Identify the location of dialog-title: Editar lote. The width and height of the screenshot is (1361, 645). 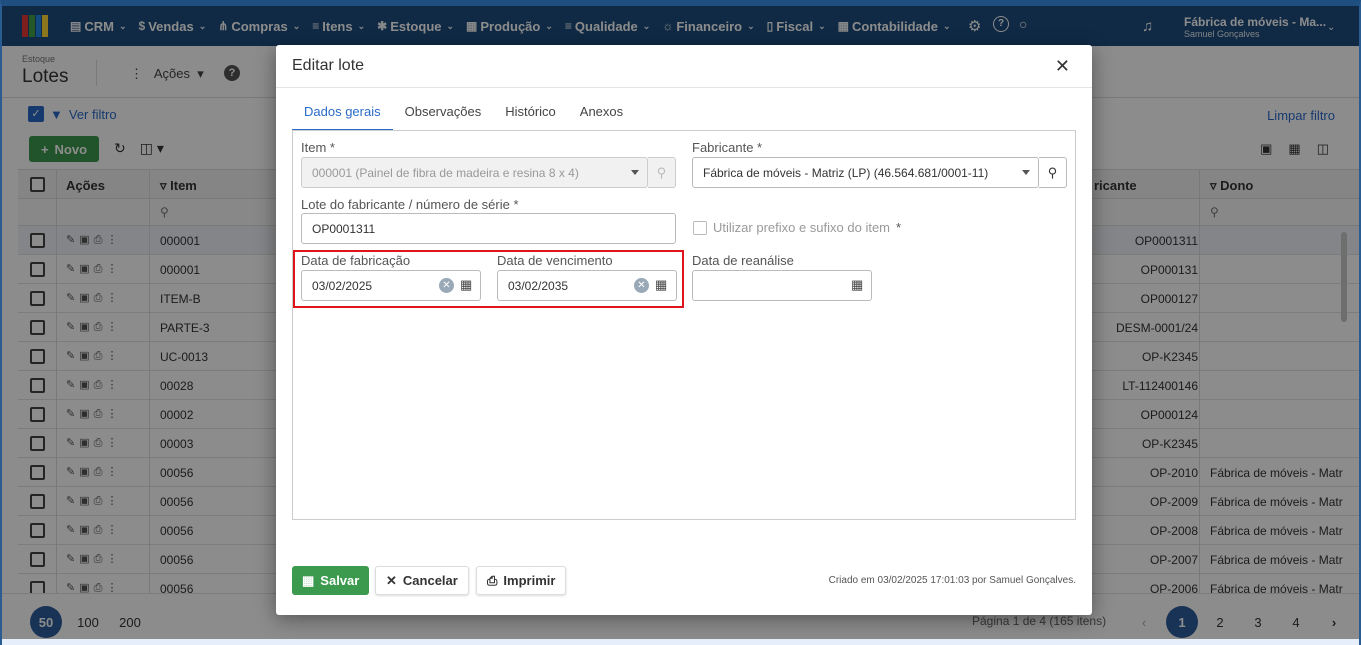
(328, 65).